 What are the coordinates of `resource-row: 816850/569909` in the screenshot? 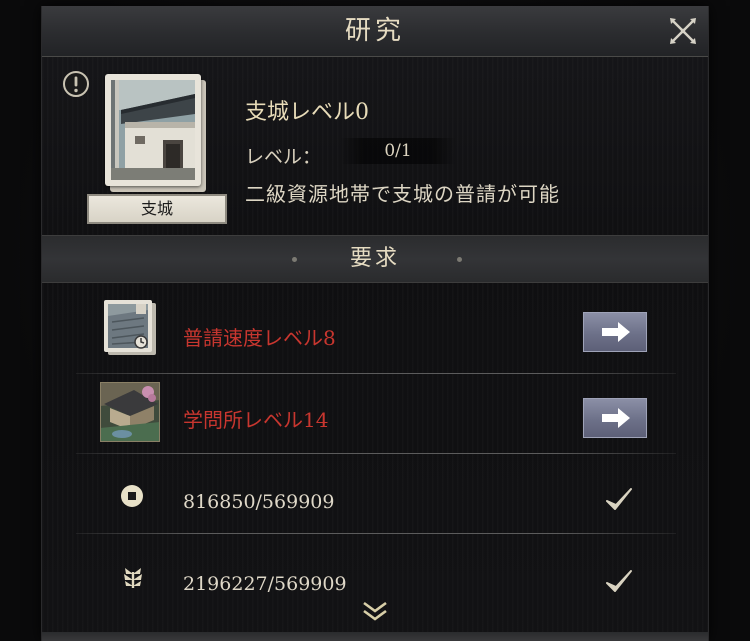 It's located at (376, 494).